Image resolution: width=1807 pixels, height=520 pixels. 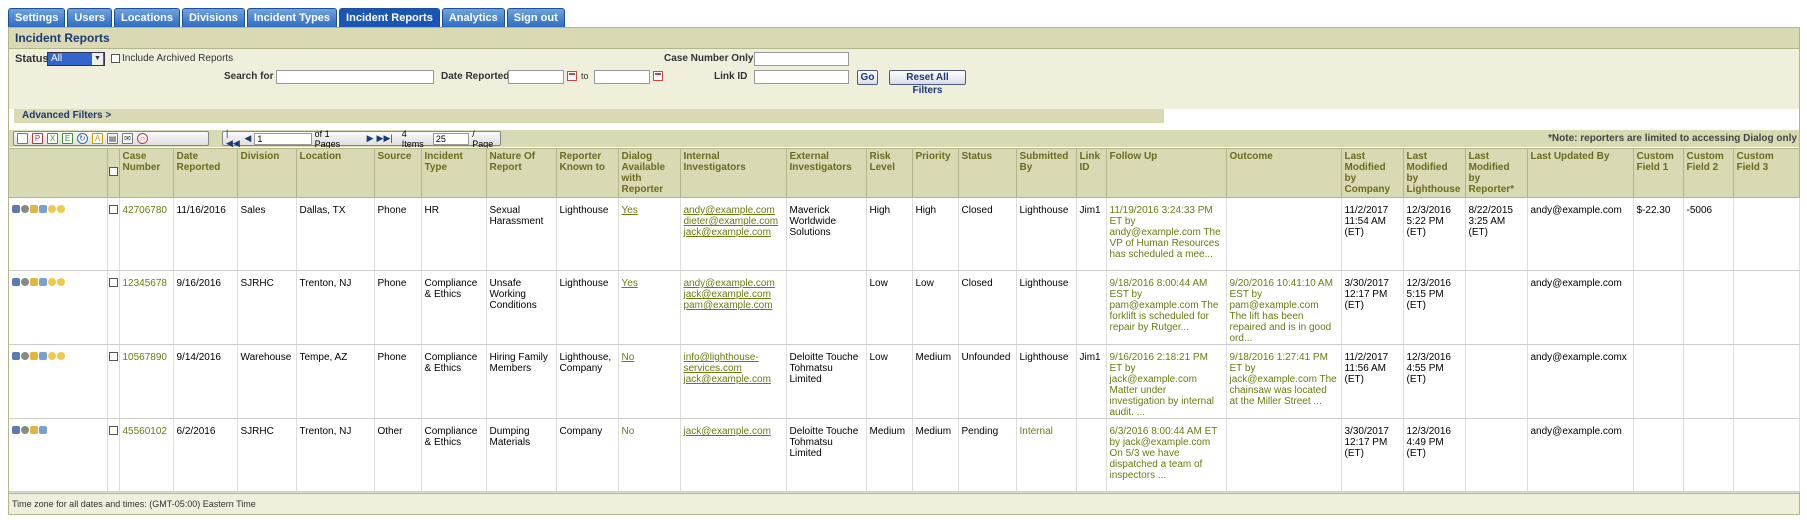 I want to click on date-to-input, so click(x=622, y=77).